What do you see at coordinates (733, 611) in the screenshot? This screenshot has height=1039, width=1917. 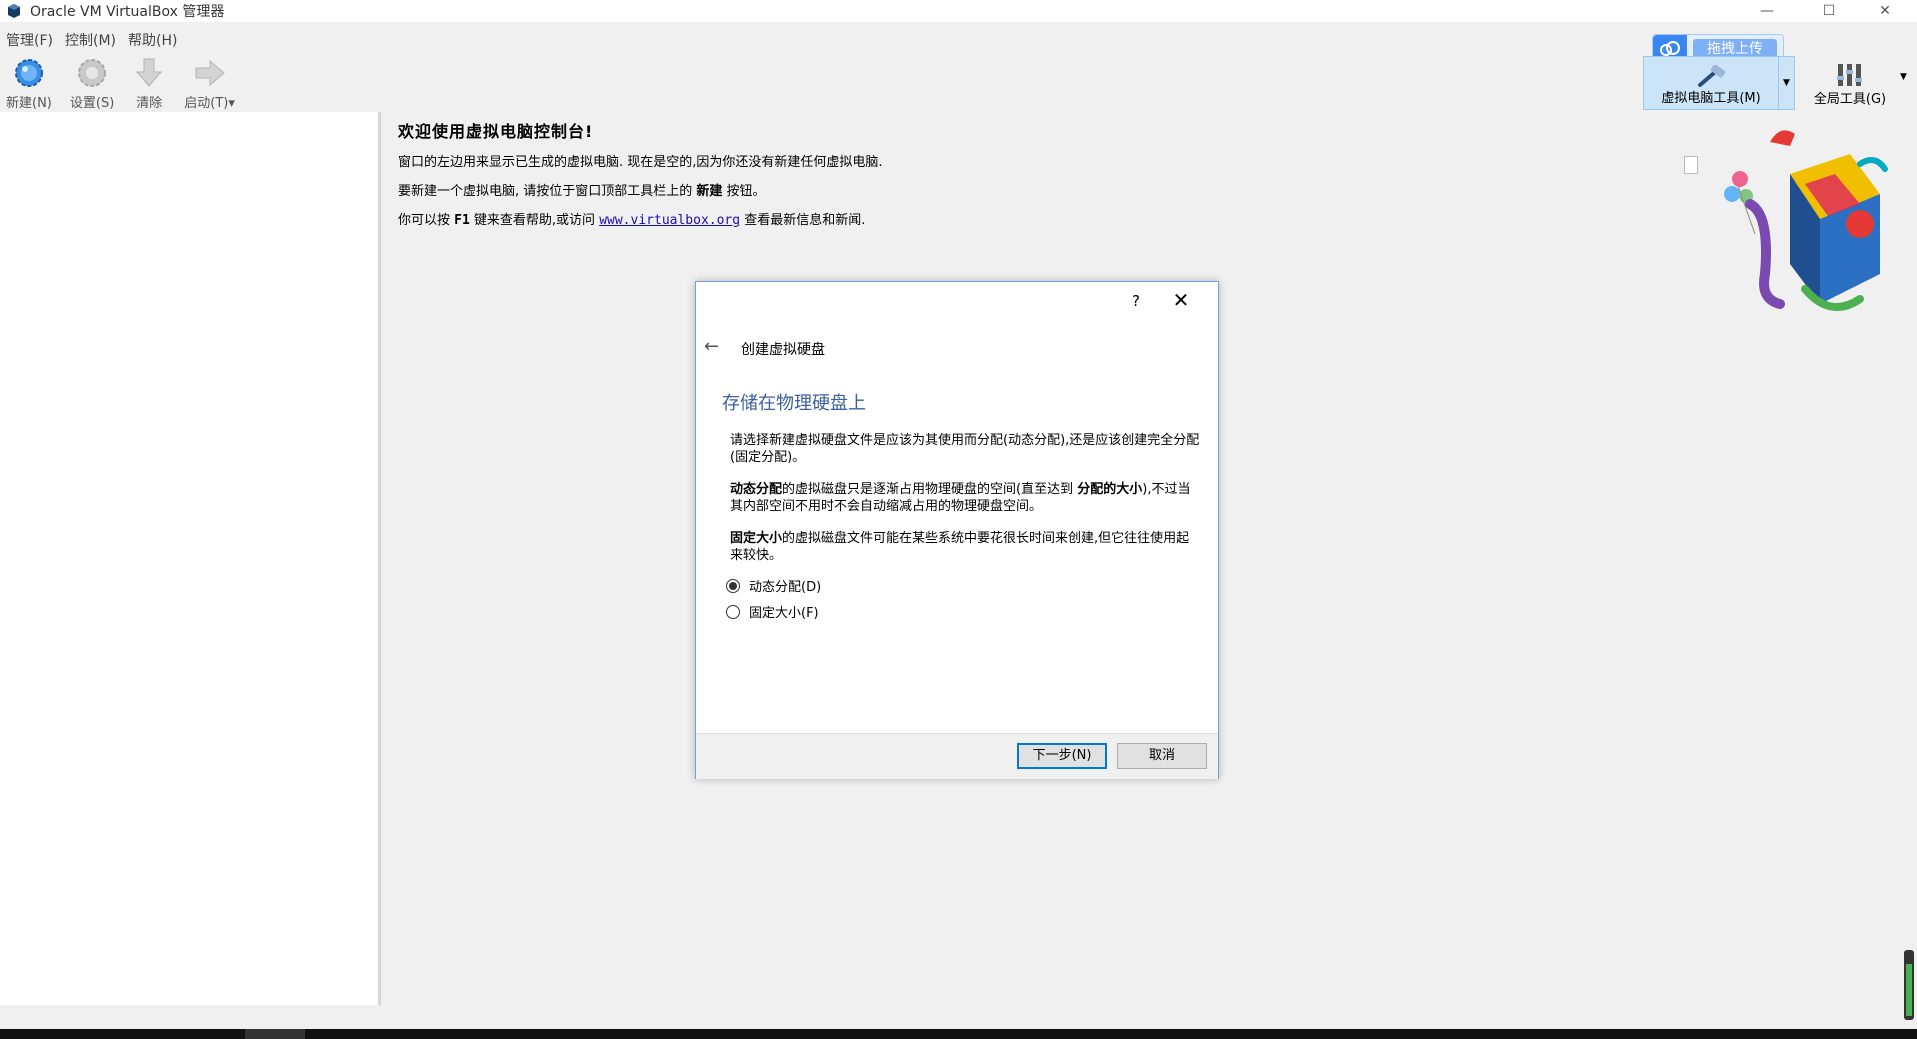 I see `radio-button-unchecked` at bounding box center [733, 611].